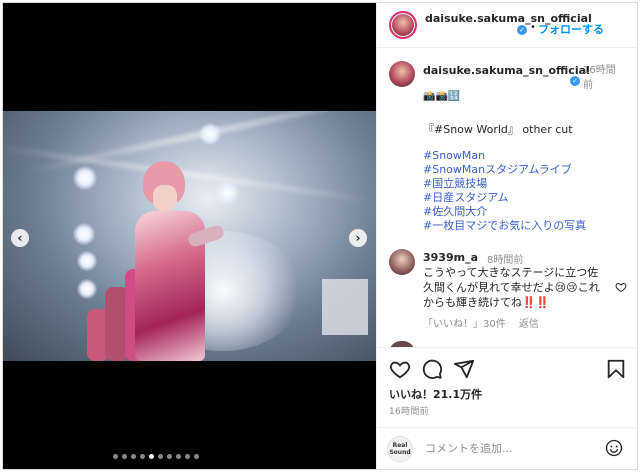 The image size is (640, 472). I want to click on hashtag-link: #佐久間大介, so click(455, 212).